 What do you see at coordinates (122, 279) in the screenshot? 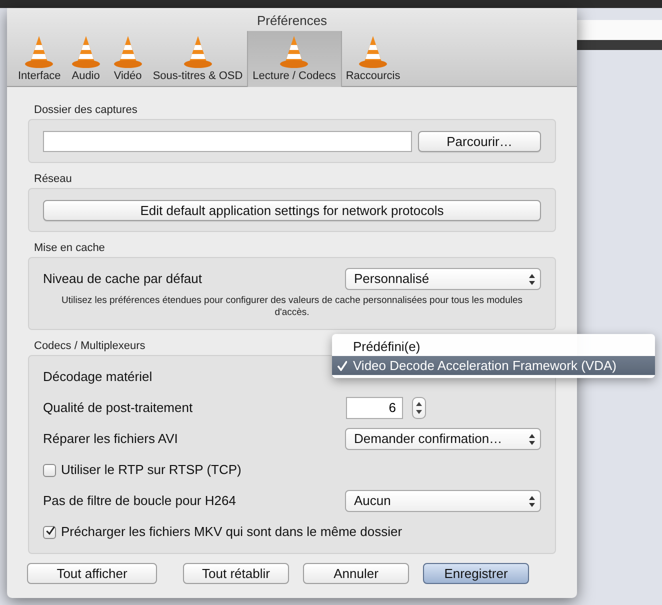
I see `field-label: Niveau de cache par défaut` at bounding box center [122, 279].